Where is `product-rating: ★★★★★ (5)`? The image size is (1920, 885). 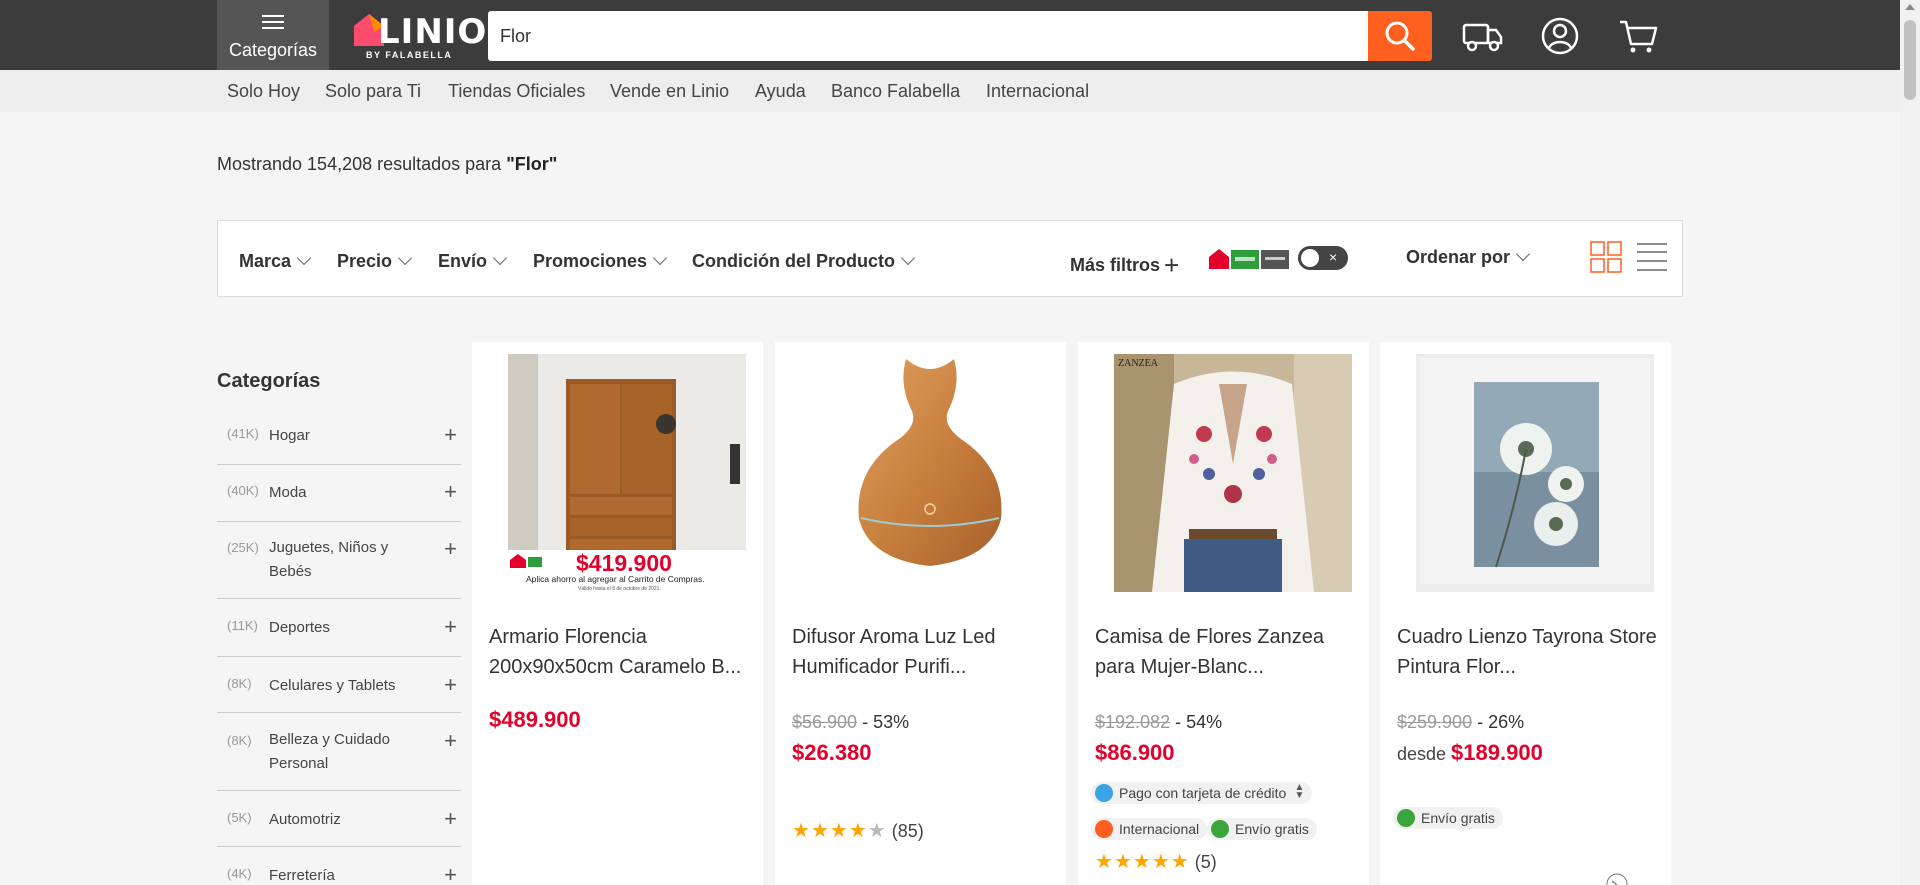 product-rating: ★★★★★ (5) is located at coordinates (1156, 861).